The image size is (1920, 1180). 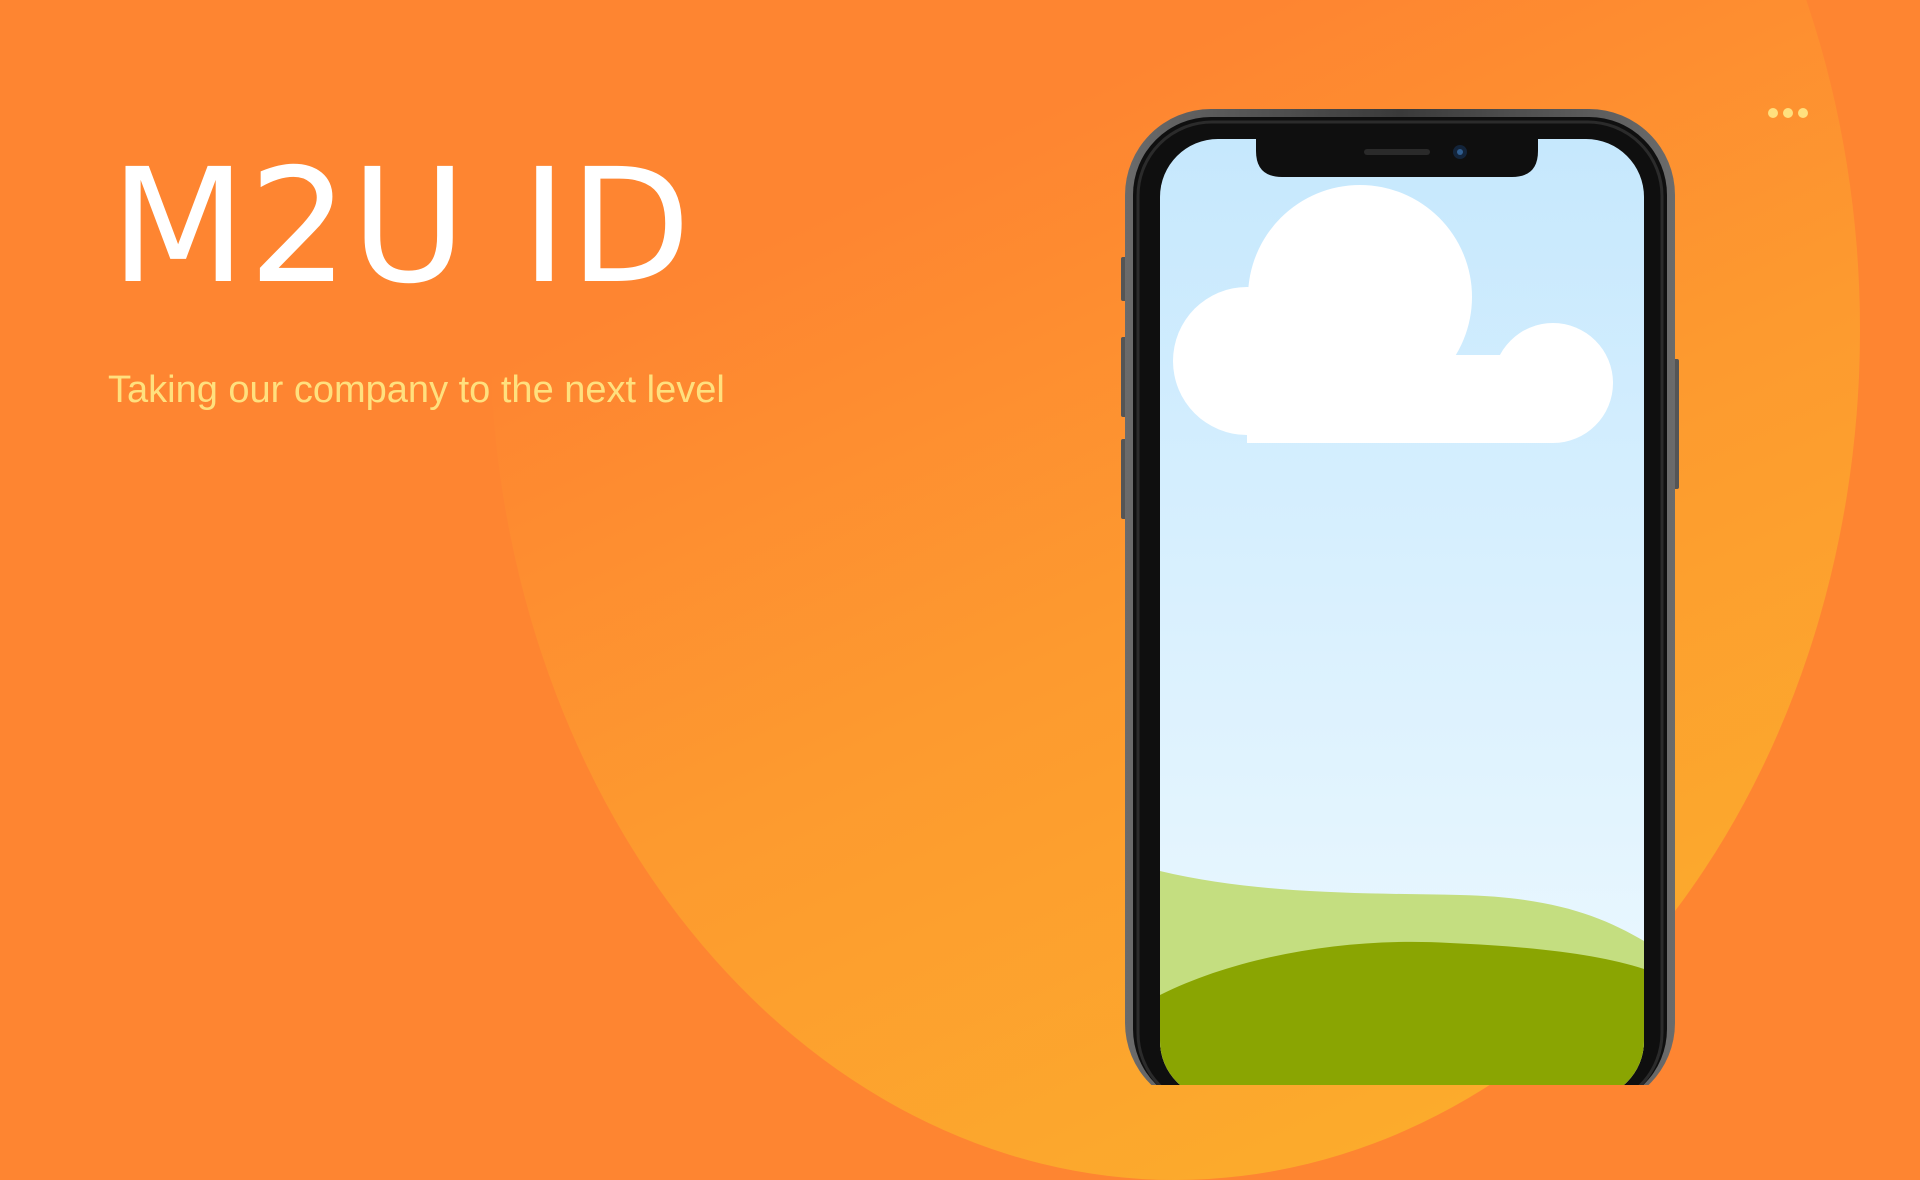 I want to click on page-subtitle: Taking our company to the next level, so click(x=416, y=390).